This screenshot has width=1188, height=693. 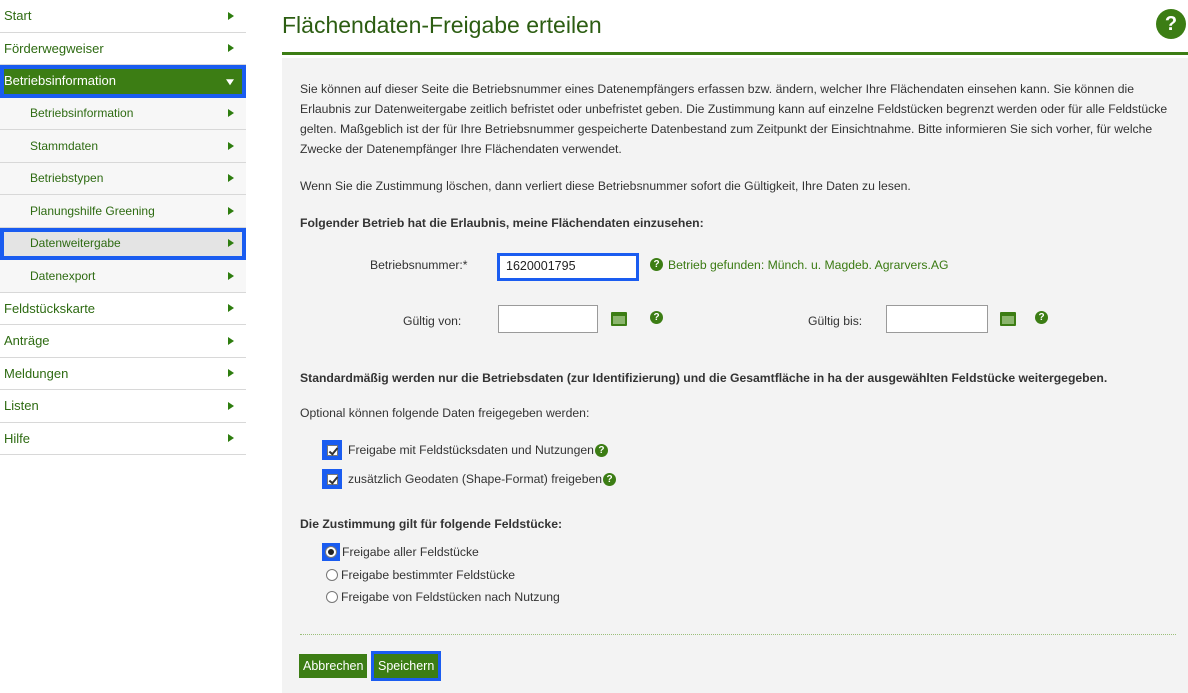 What do you see at coordinates (419, 265) in the screenshot?
I see `betriebsnummer-label: Betriebsnummer:*` at bounding box center [419, 265].